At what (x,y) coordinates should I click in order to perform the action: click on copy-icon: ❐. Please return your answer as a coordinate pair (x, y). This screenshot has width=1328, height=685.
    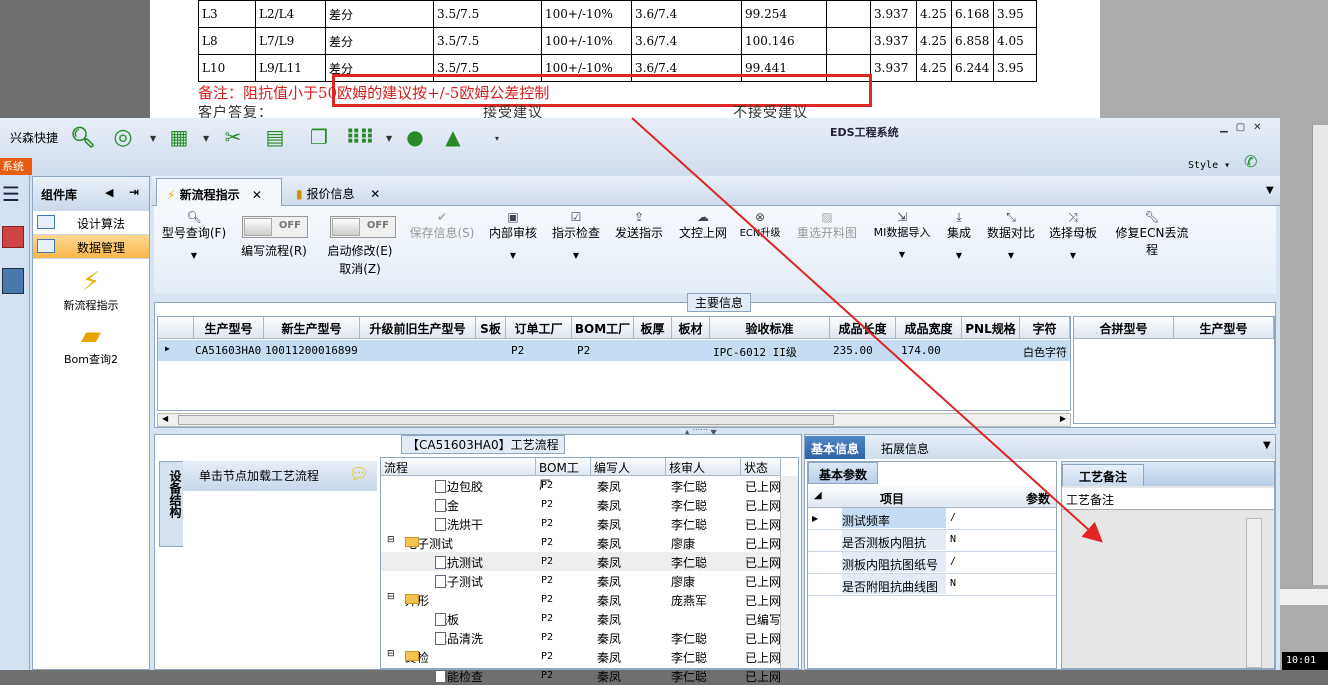
    Looking at the image, I should click on (319, 137).